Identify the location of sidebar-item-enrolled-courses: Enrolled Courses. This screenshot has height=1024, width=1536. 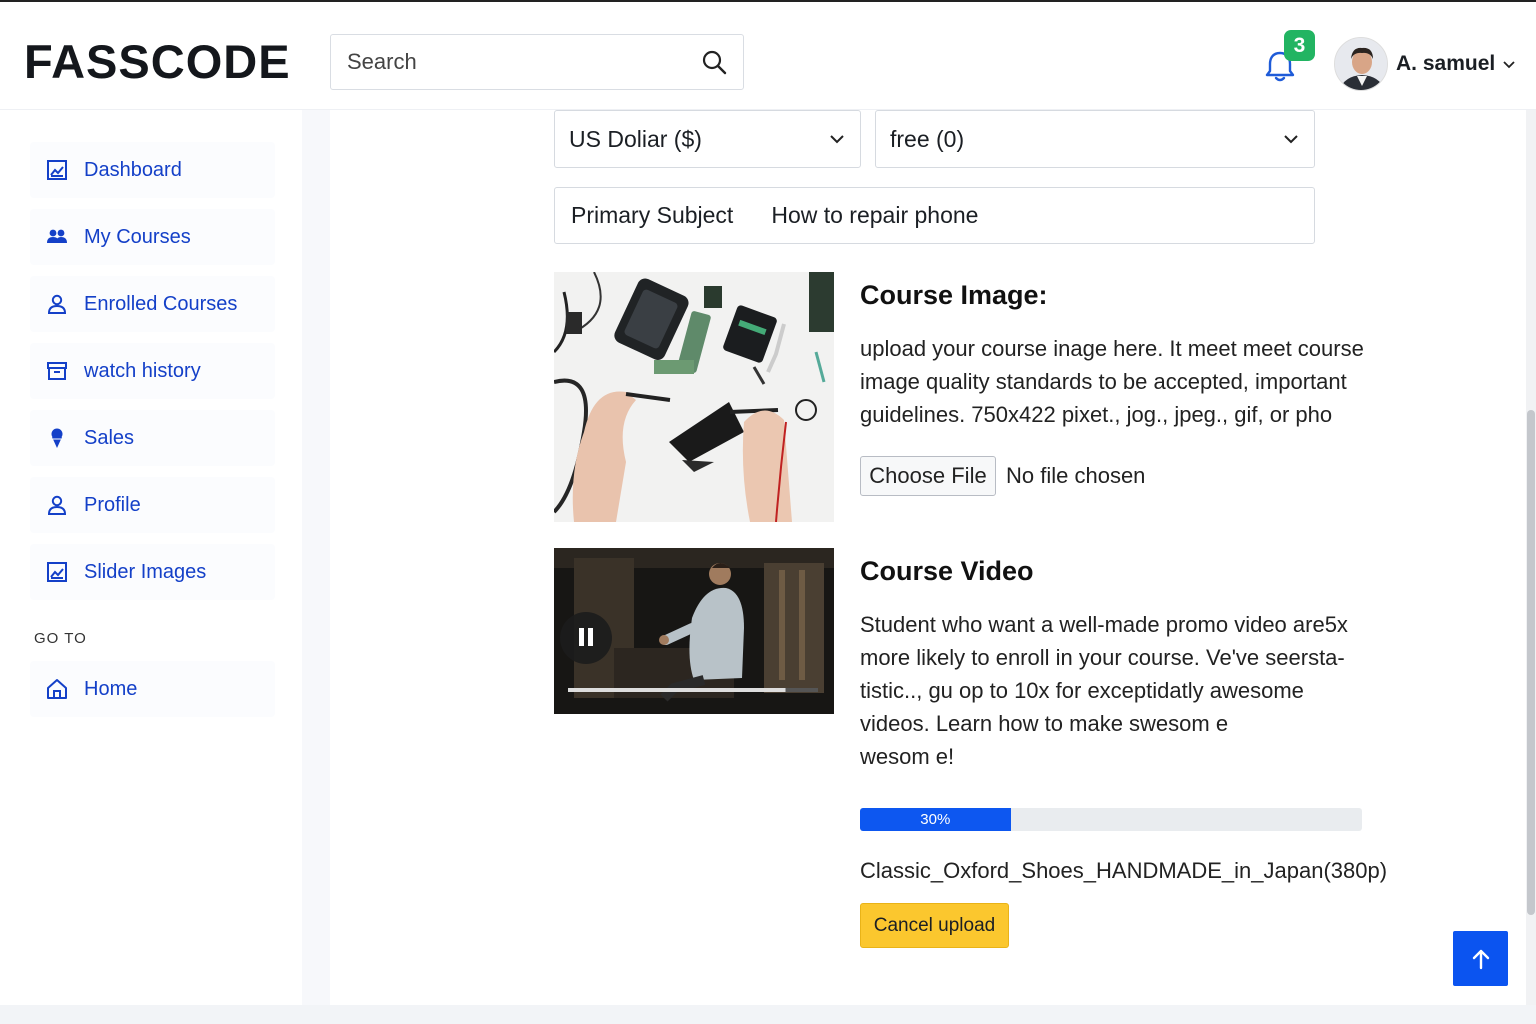
(152, 304).